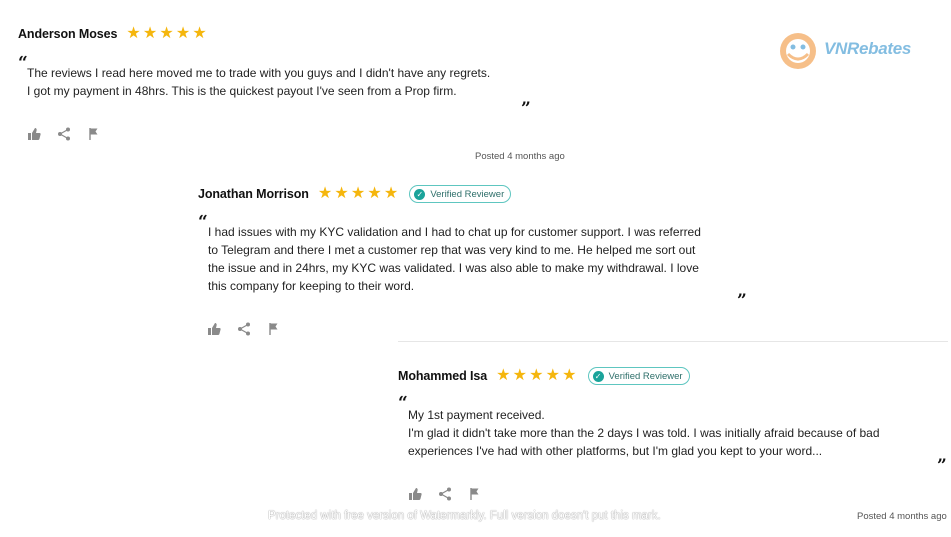 The height and width of the screenshot is (537, 951). Describe the element at coordinates (311, 286) in the screenshot. I see `review-line: this company for keeping to their word.` at that location.